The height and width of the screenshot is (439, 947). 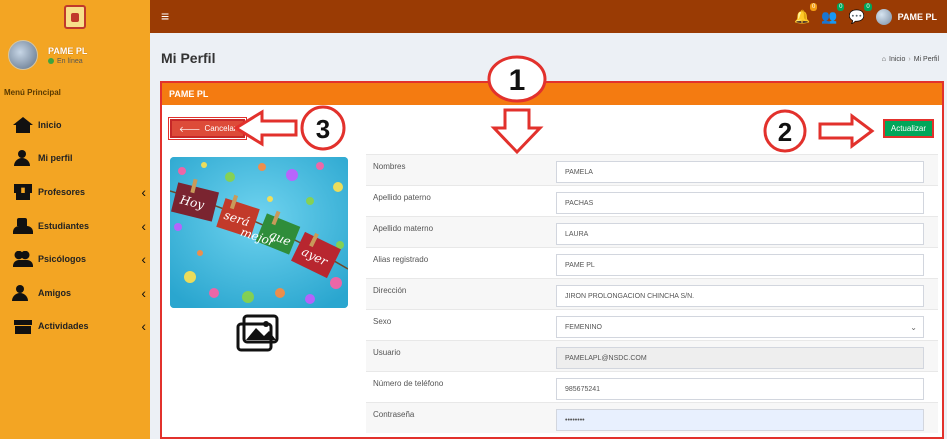 What do you see at coordinates (846, 131) in the screenshot?
I see `annotation-arrow-right-icon` at bounding box center [846, 131].